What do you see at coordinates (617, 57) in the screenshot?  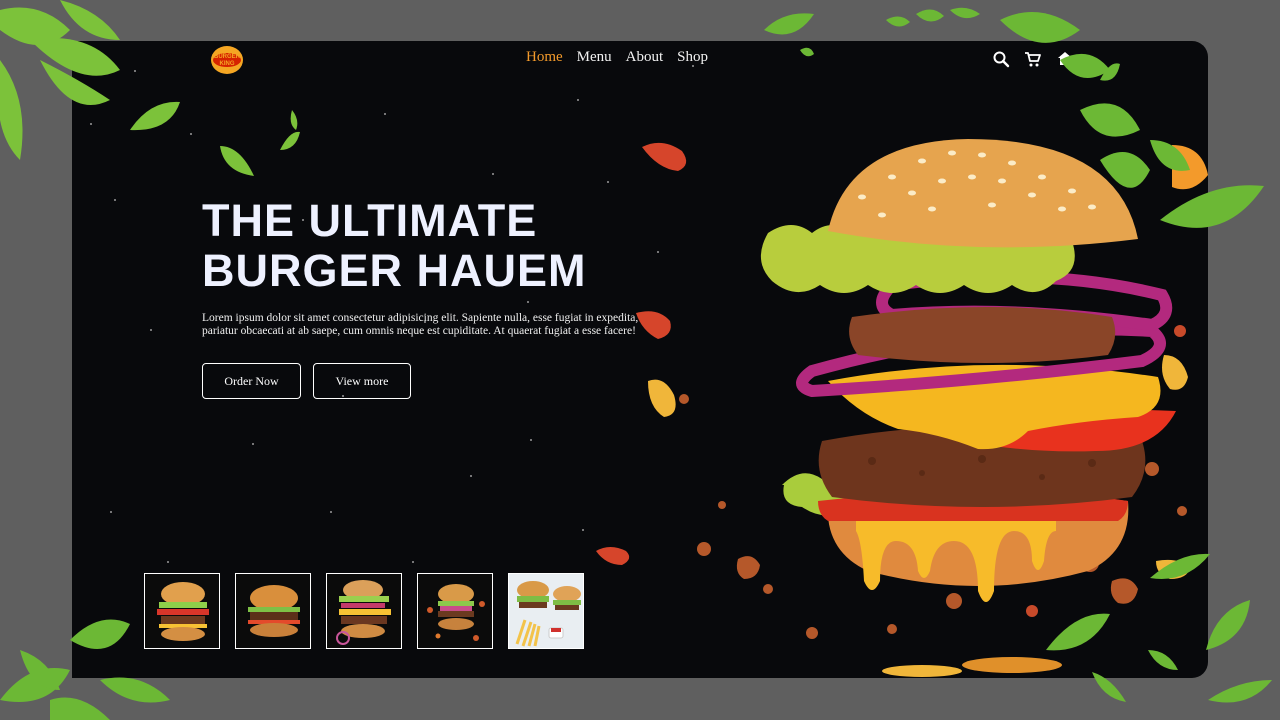 I see `main-nav: Home Menu About Shop` at bounding box center [617, 57].